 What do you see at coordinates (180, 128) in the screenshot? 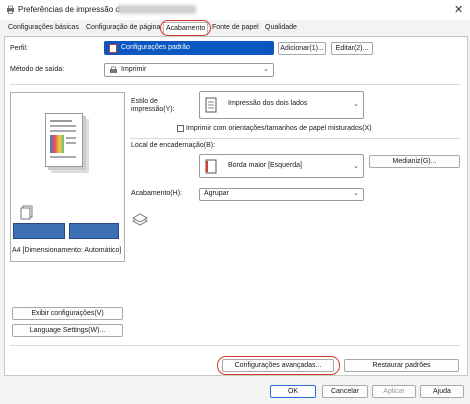
I see `mixed-orientation-checkbox` at bounding box center [180, 128].